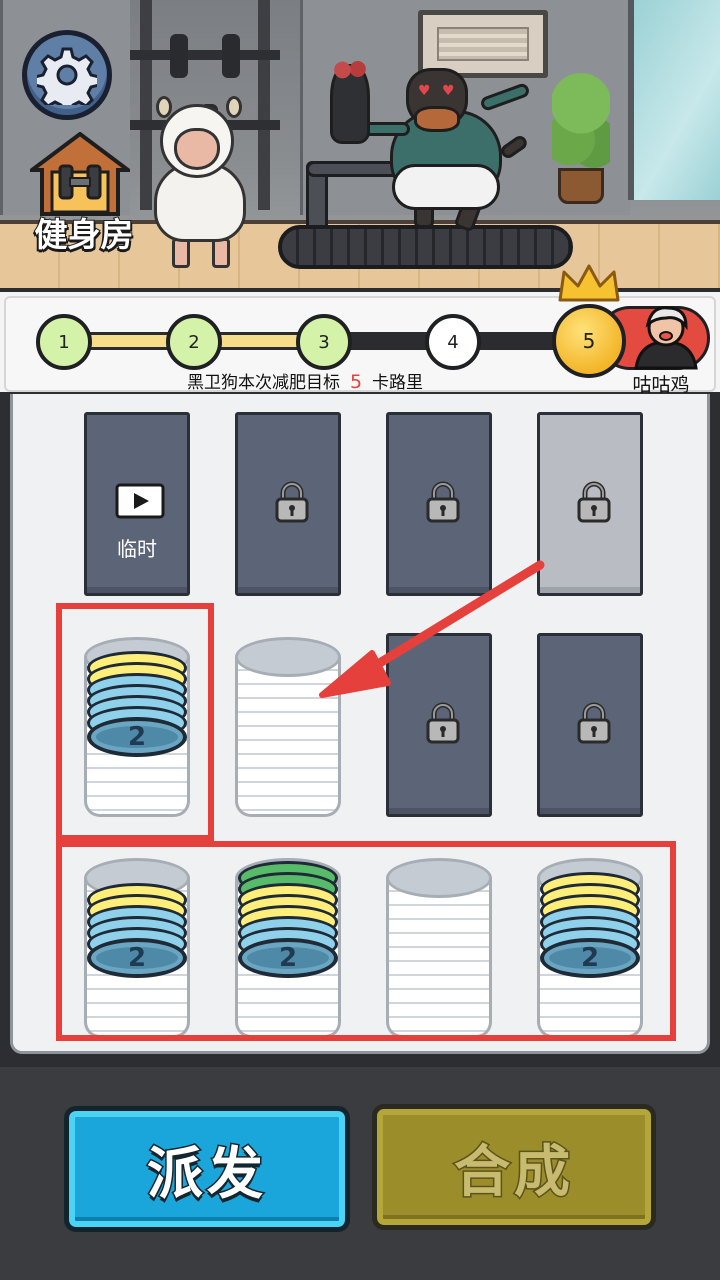 The height and width of the screenshot is (1280, 720). I want to click on dispatch-label: 派发, so click(206, 1174).